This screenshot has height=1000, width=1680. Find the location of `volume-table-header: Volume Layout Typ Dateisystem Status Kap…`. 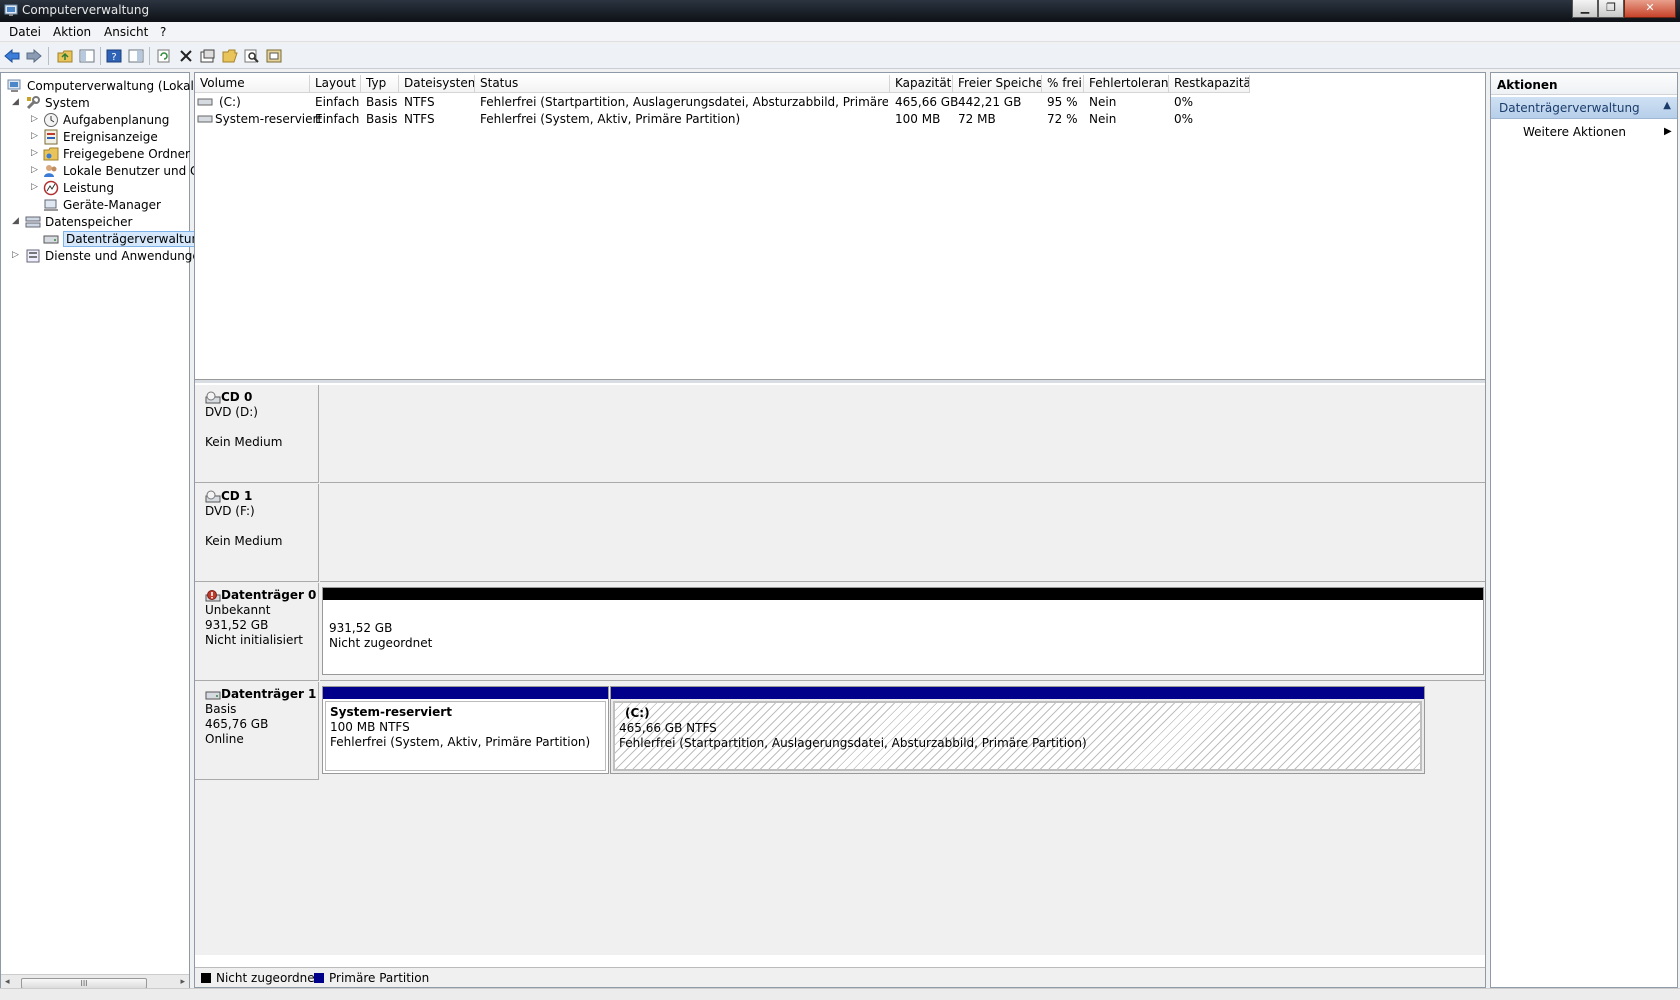

volume-table-header: Volume Layout Typ Dateisystem Status Kap… is located at coordinates (840, 84).